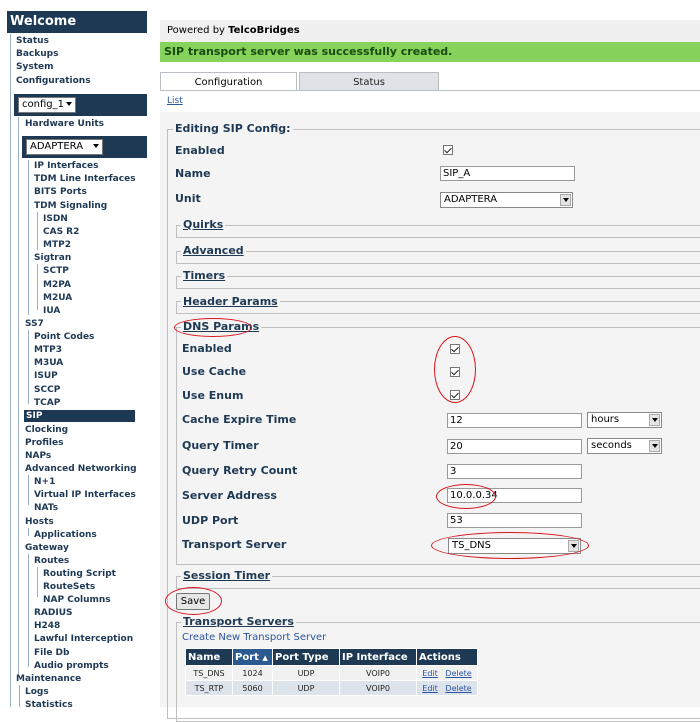  Describe the element at coordinates (48, 350) in the screenshot. I see `nav-mtp3: MTP3` at that location.